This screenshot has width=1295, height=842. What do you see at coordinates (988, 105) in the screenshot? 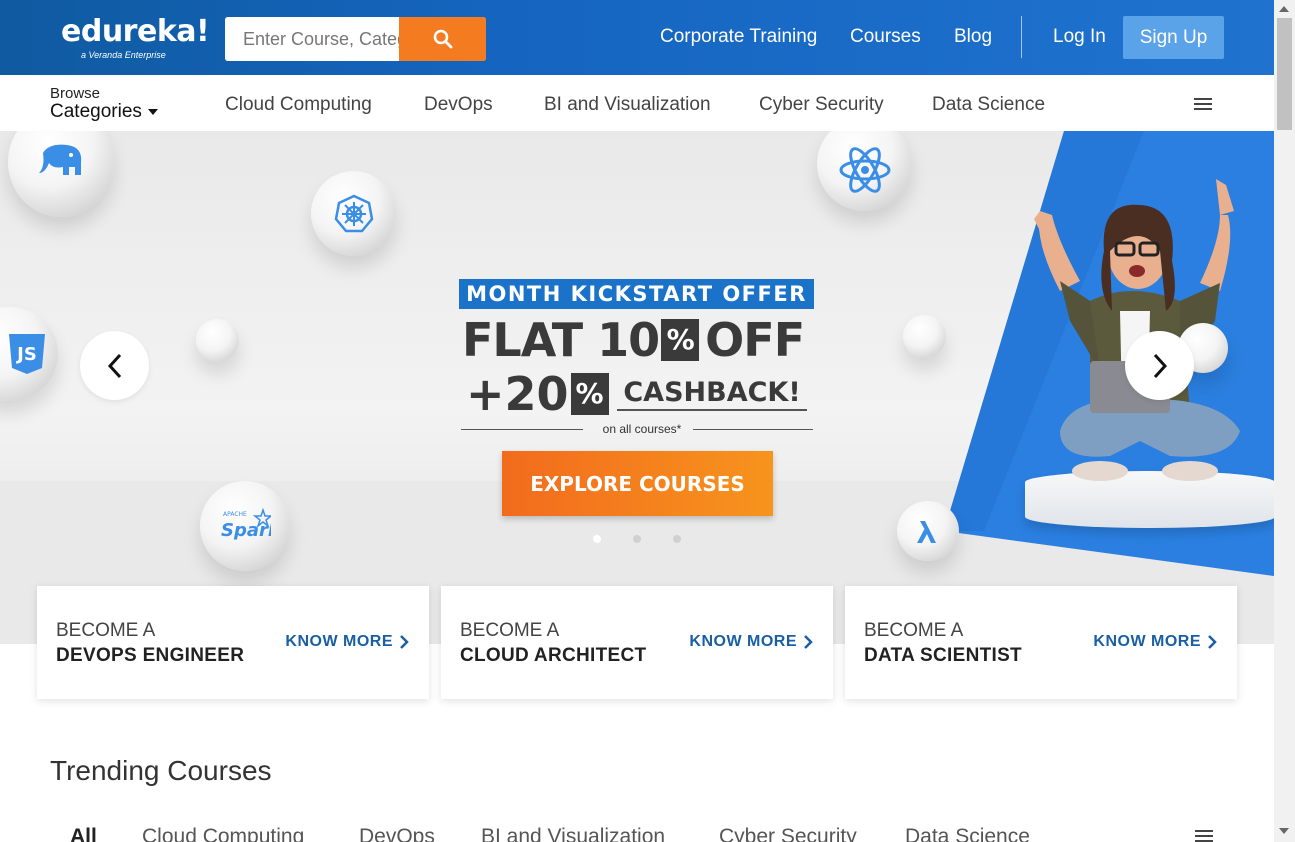
I see `category-data-science: Data Science` at bounding box center [988, 105].